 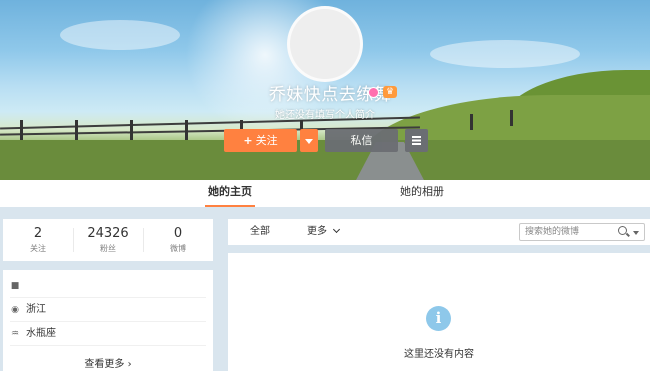 I want to click on profile-intro: 她还没有填写个人简介, so click(x=325, y=115).